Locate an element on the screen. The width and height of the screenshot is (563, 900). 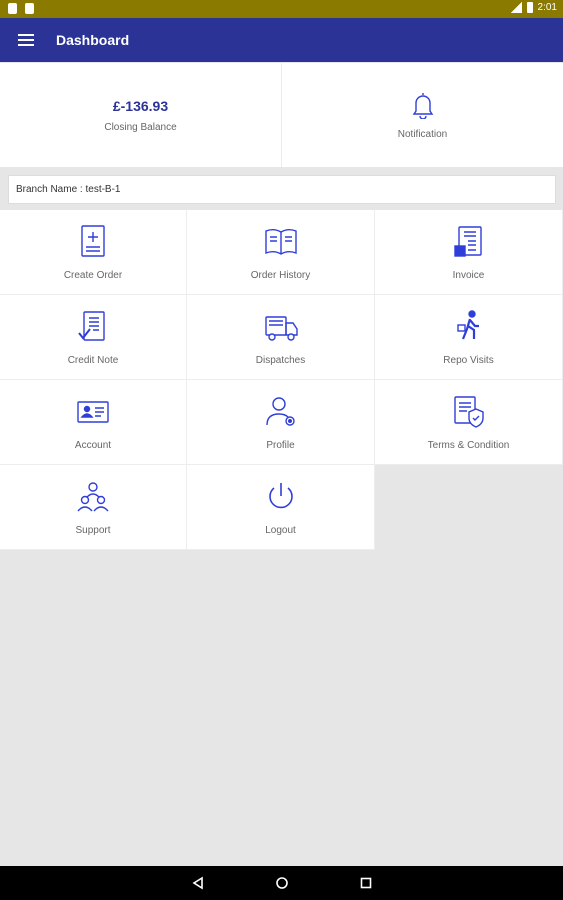
book-icon is located at coordinates (280, 241).